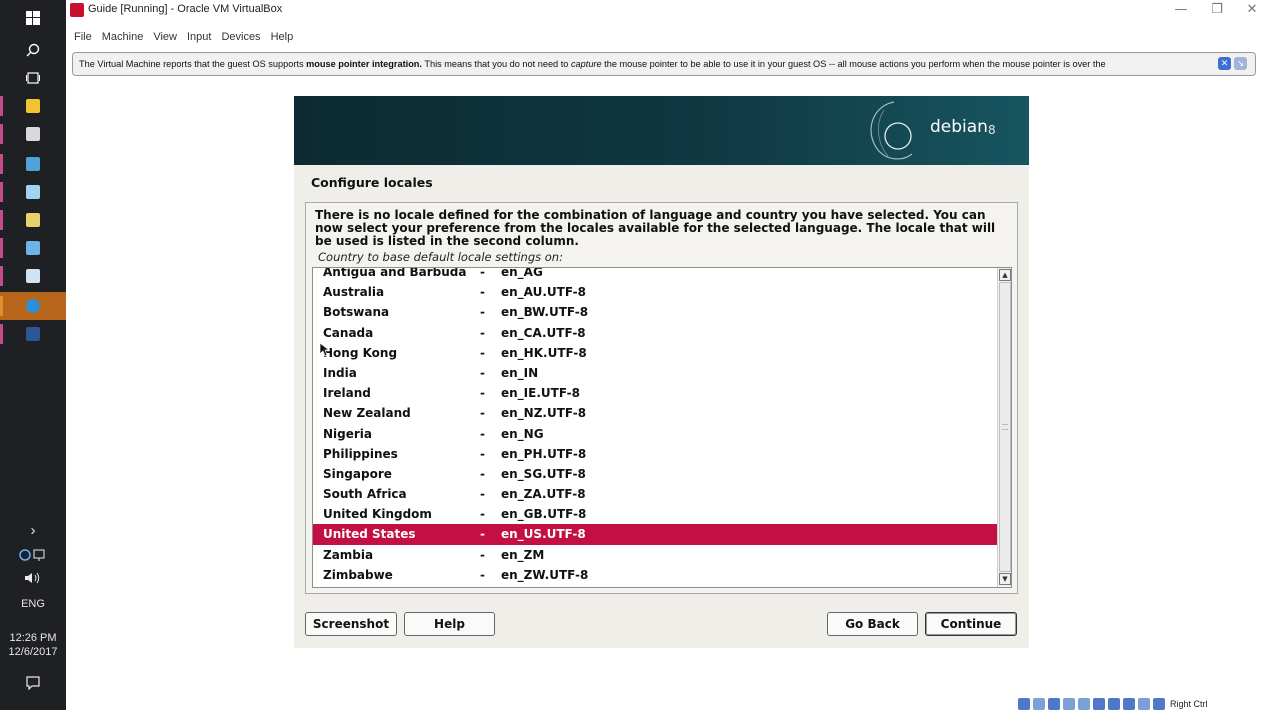  I want to click on vm-status-bar: Right Ctrl, so click(1113, 703).